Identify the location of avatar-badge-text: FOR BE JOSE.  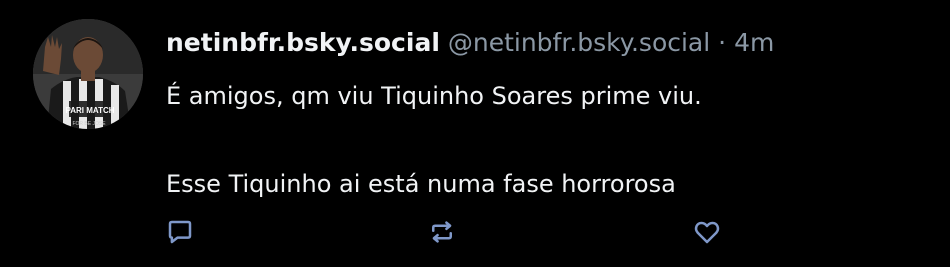
(89, 124).